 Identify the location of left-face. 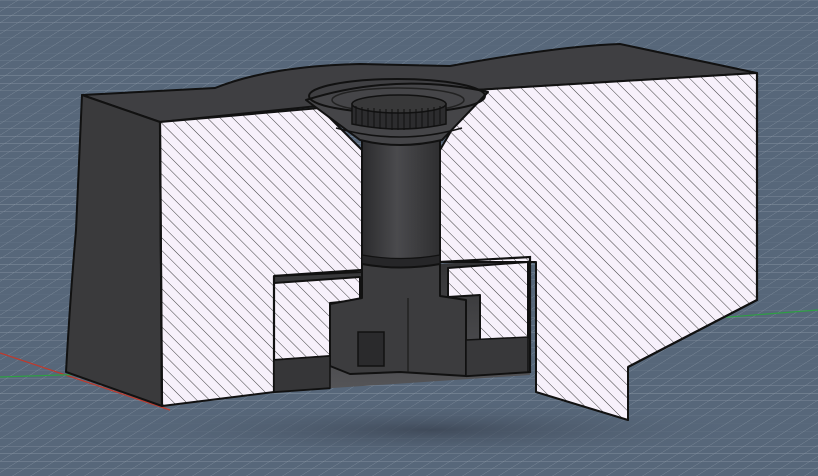
(114, 250).